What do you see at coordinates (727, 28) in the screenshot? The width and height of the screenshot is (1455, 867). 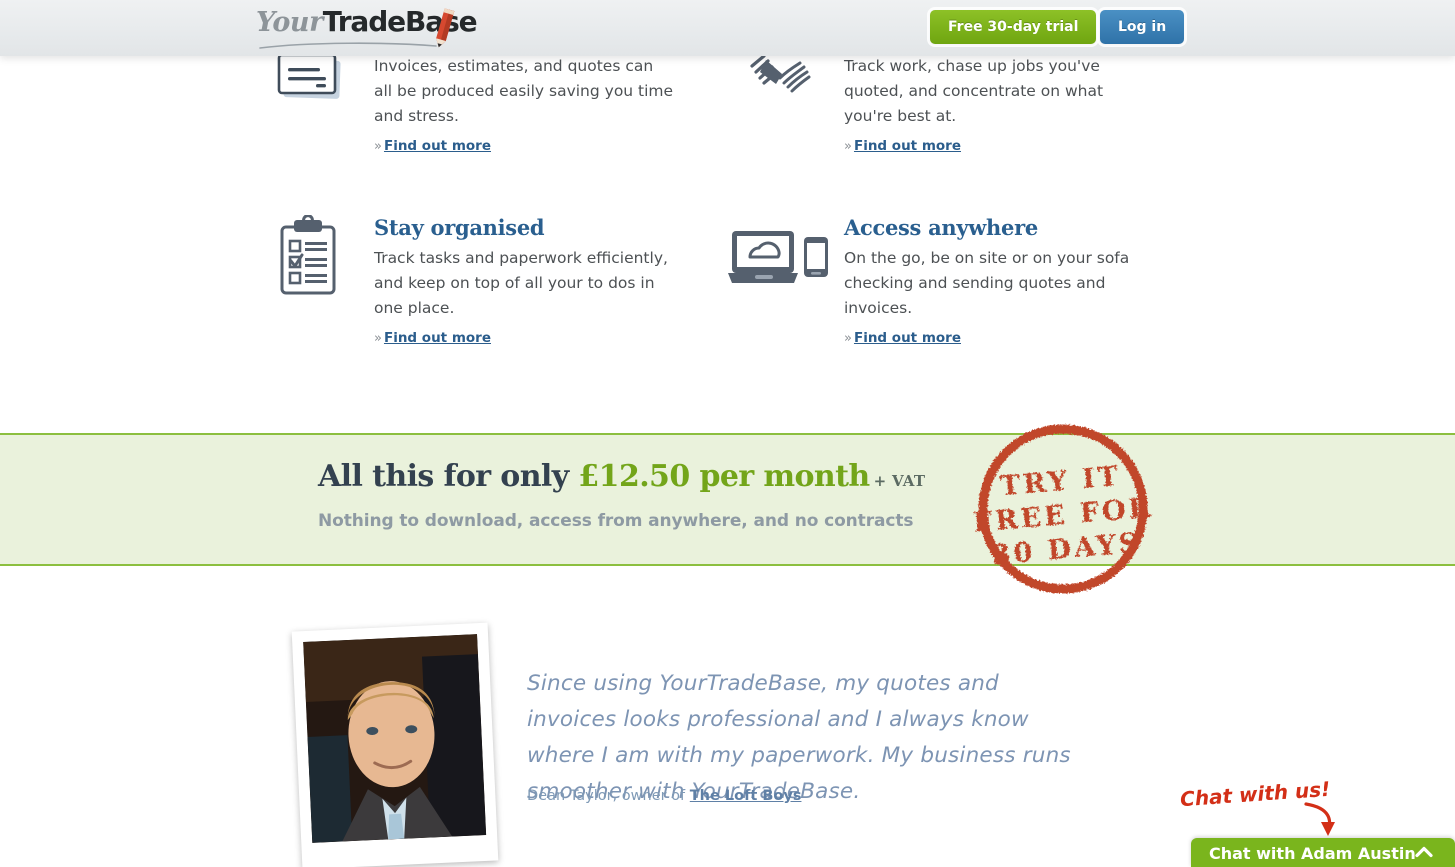 I see `site-header: YourTradeBase Free 30-day trial Log in` at bounding box center [727, 28].